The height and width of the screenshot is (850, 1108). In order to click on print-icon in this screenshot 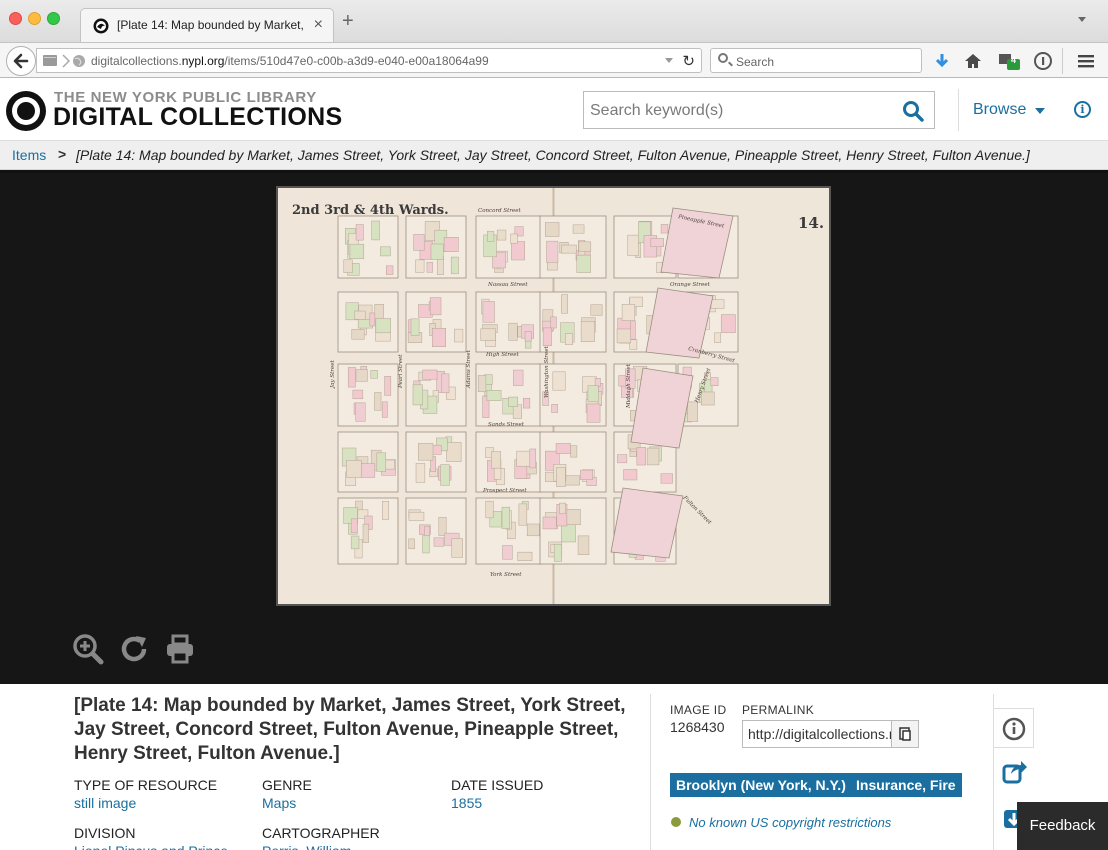, I will do `click(180, 649)`.